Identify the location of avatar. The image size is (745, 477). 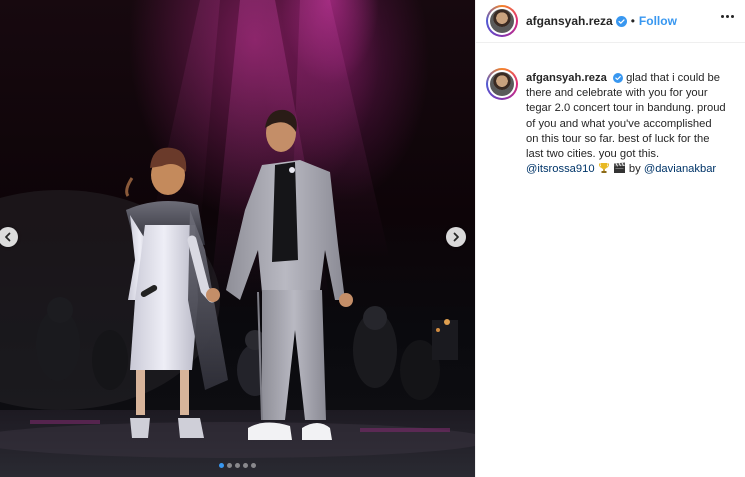
(502, 21).